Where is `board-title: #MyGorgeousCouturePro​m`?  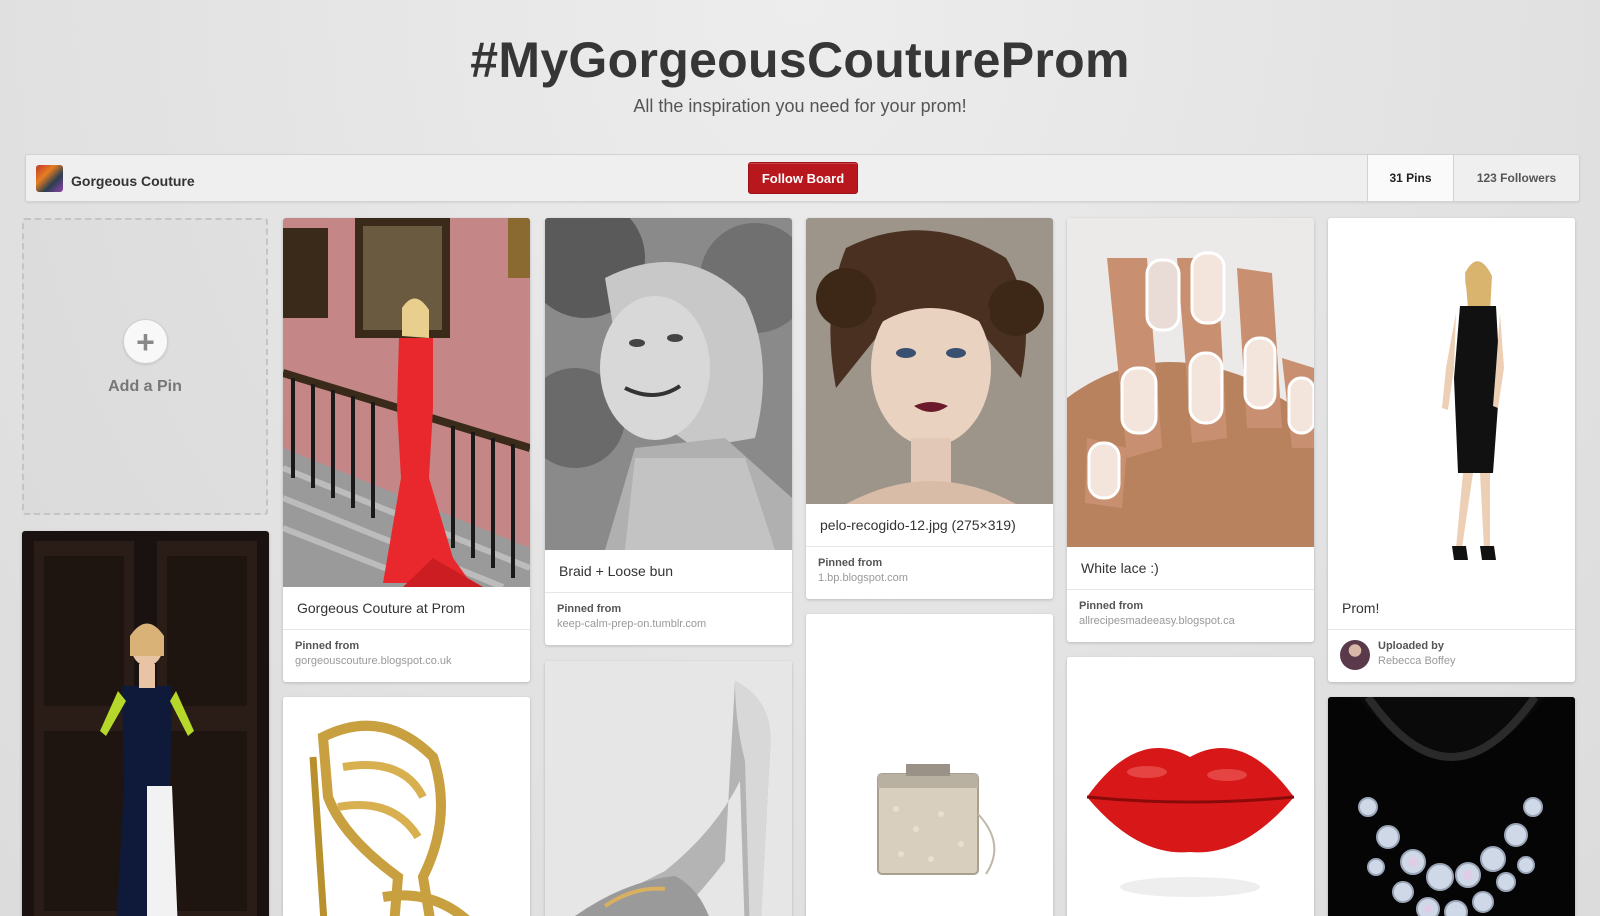
board-title: #MyGorgeousCouturePro​m is located at coordinates (800, 60).